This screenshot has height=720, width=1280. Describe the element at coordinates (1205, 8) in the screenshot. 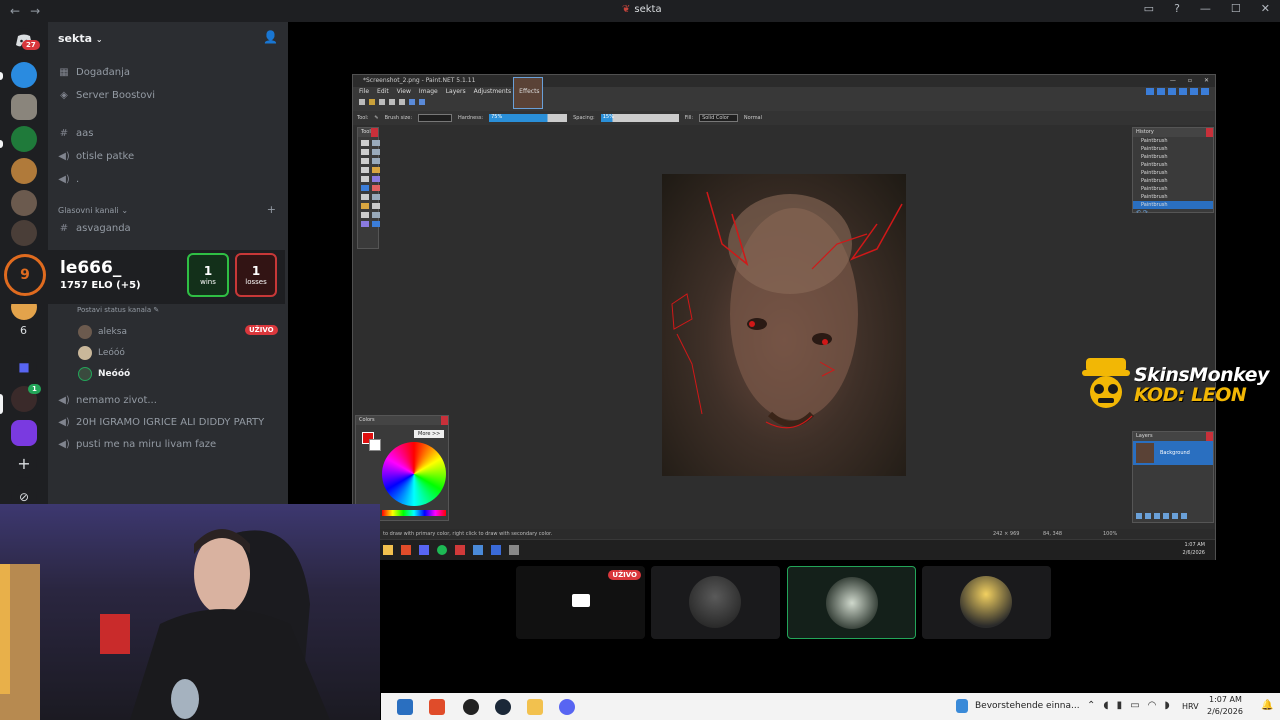

I see `minimize-button: —` at that location.